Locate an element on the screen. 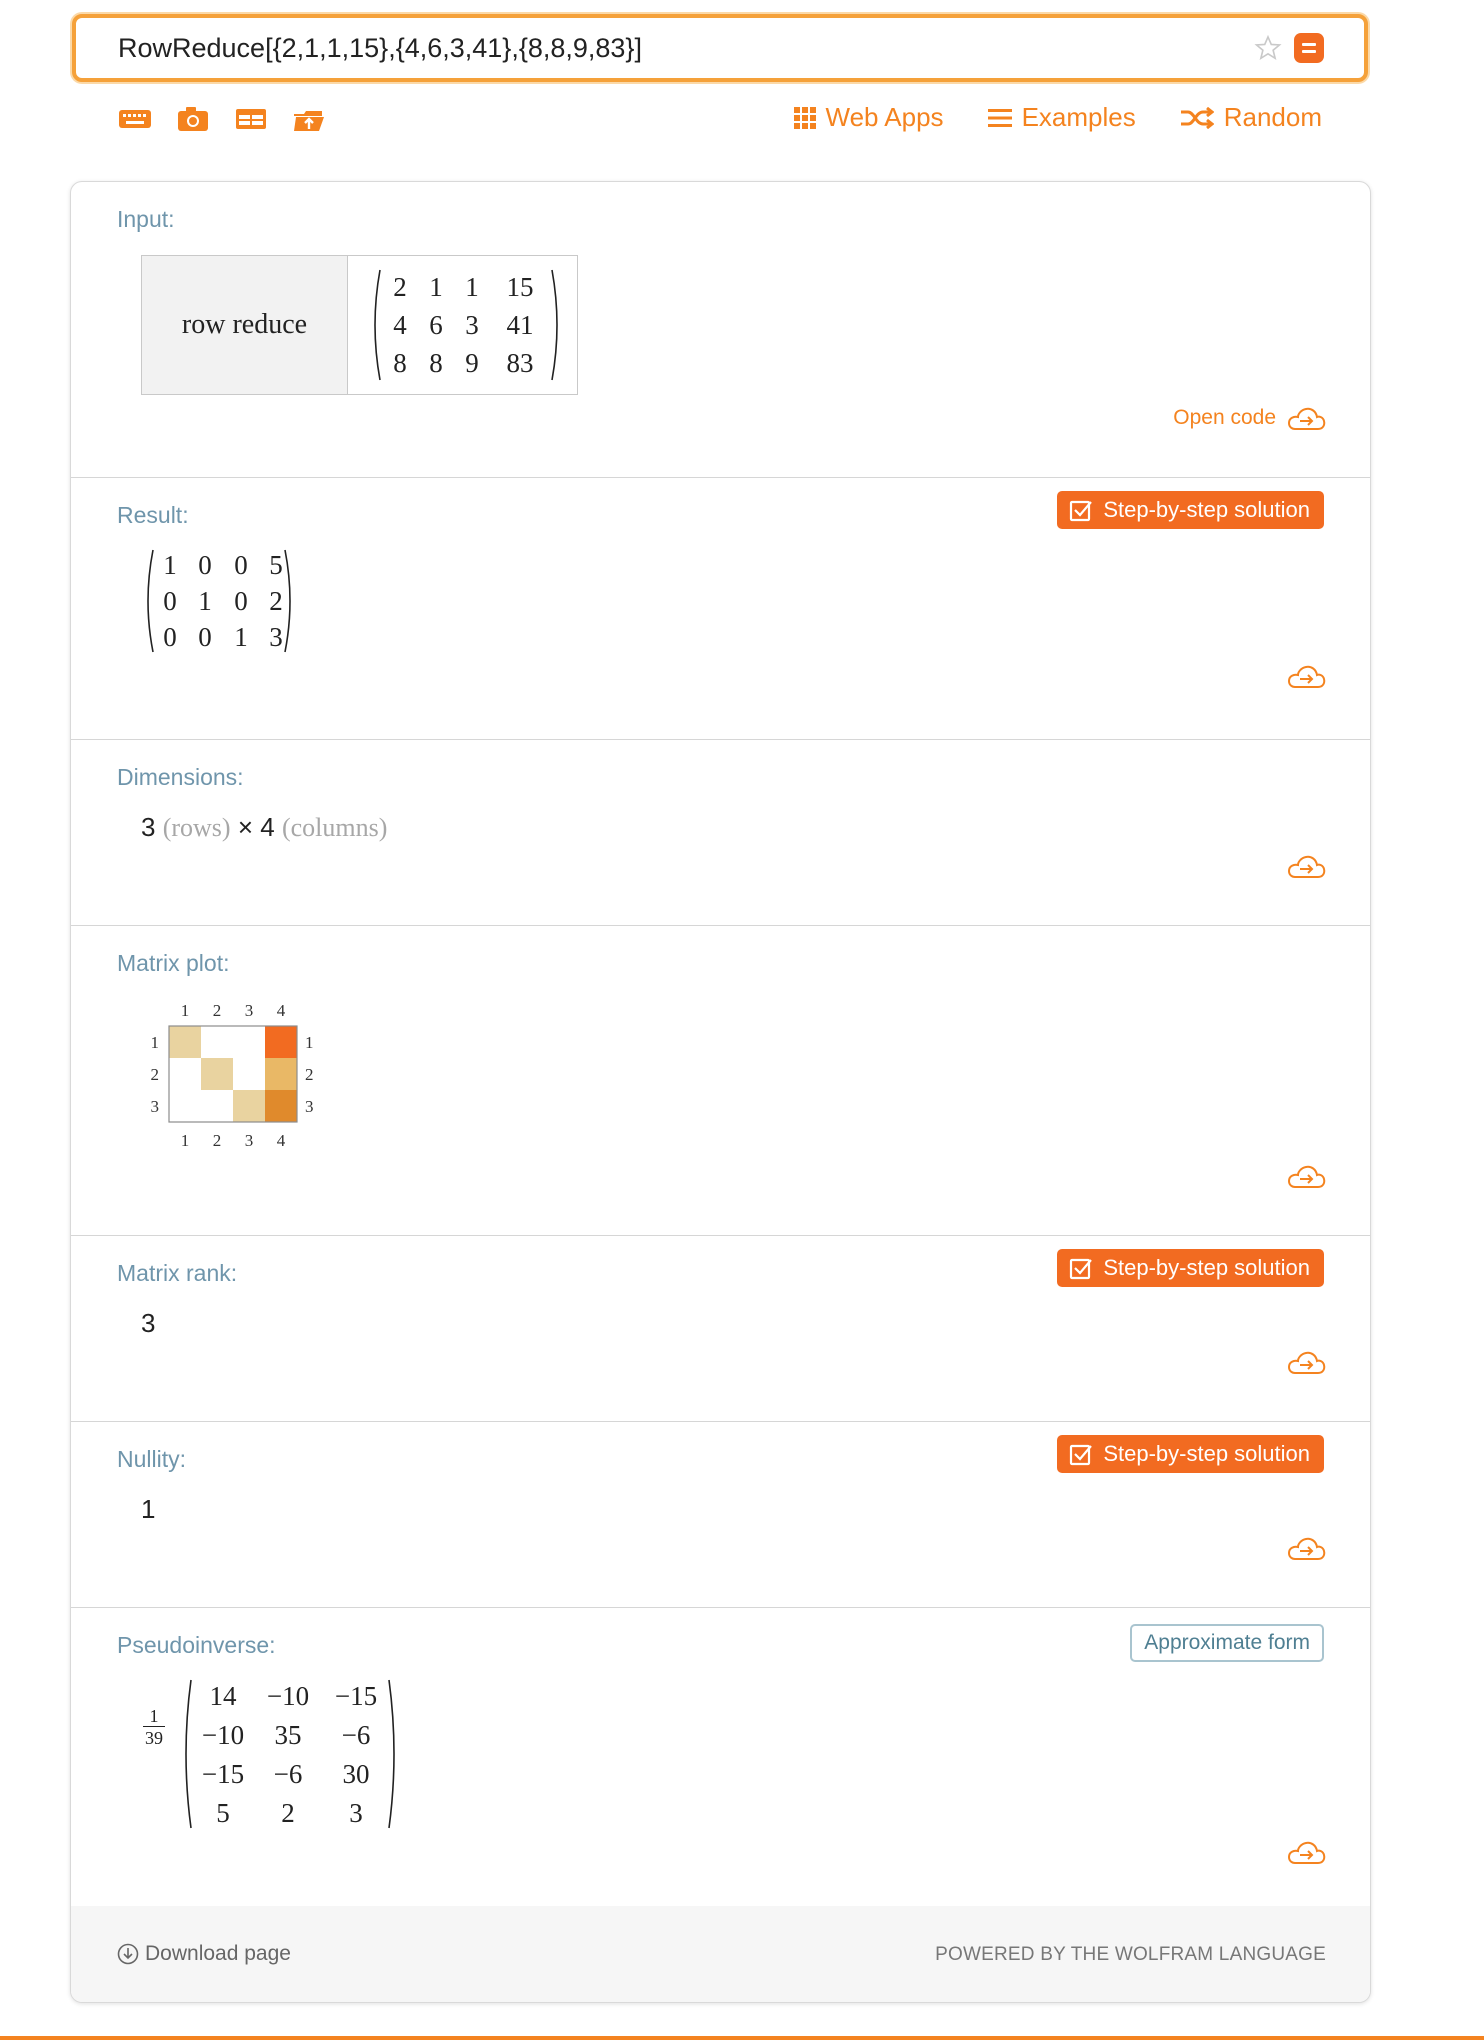 The image size is (1484, 2040). download-page-link: Download page is located at coordinates (204, 1954).